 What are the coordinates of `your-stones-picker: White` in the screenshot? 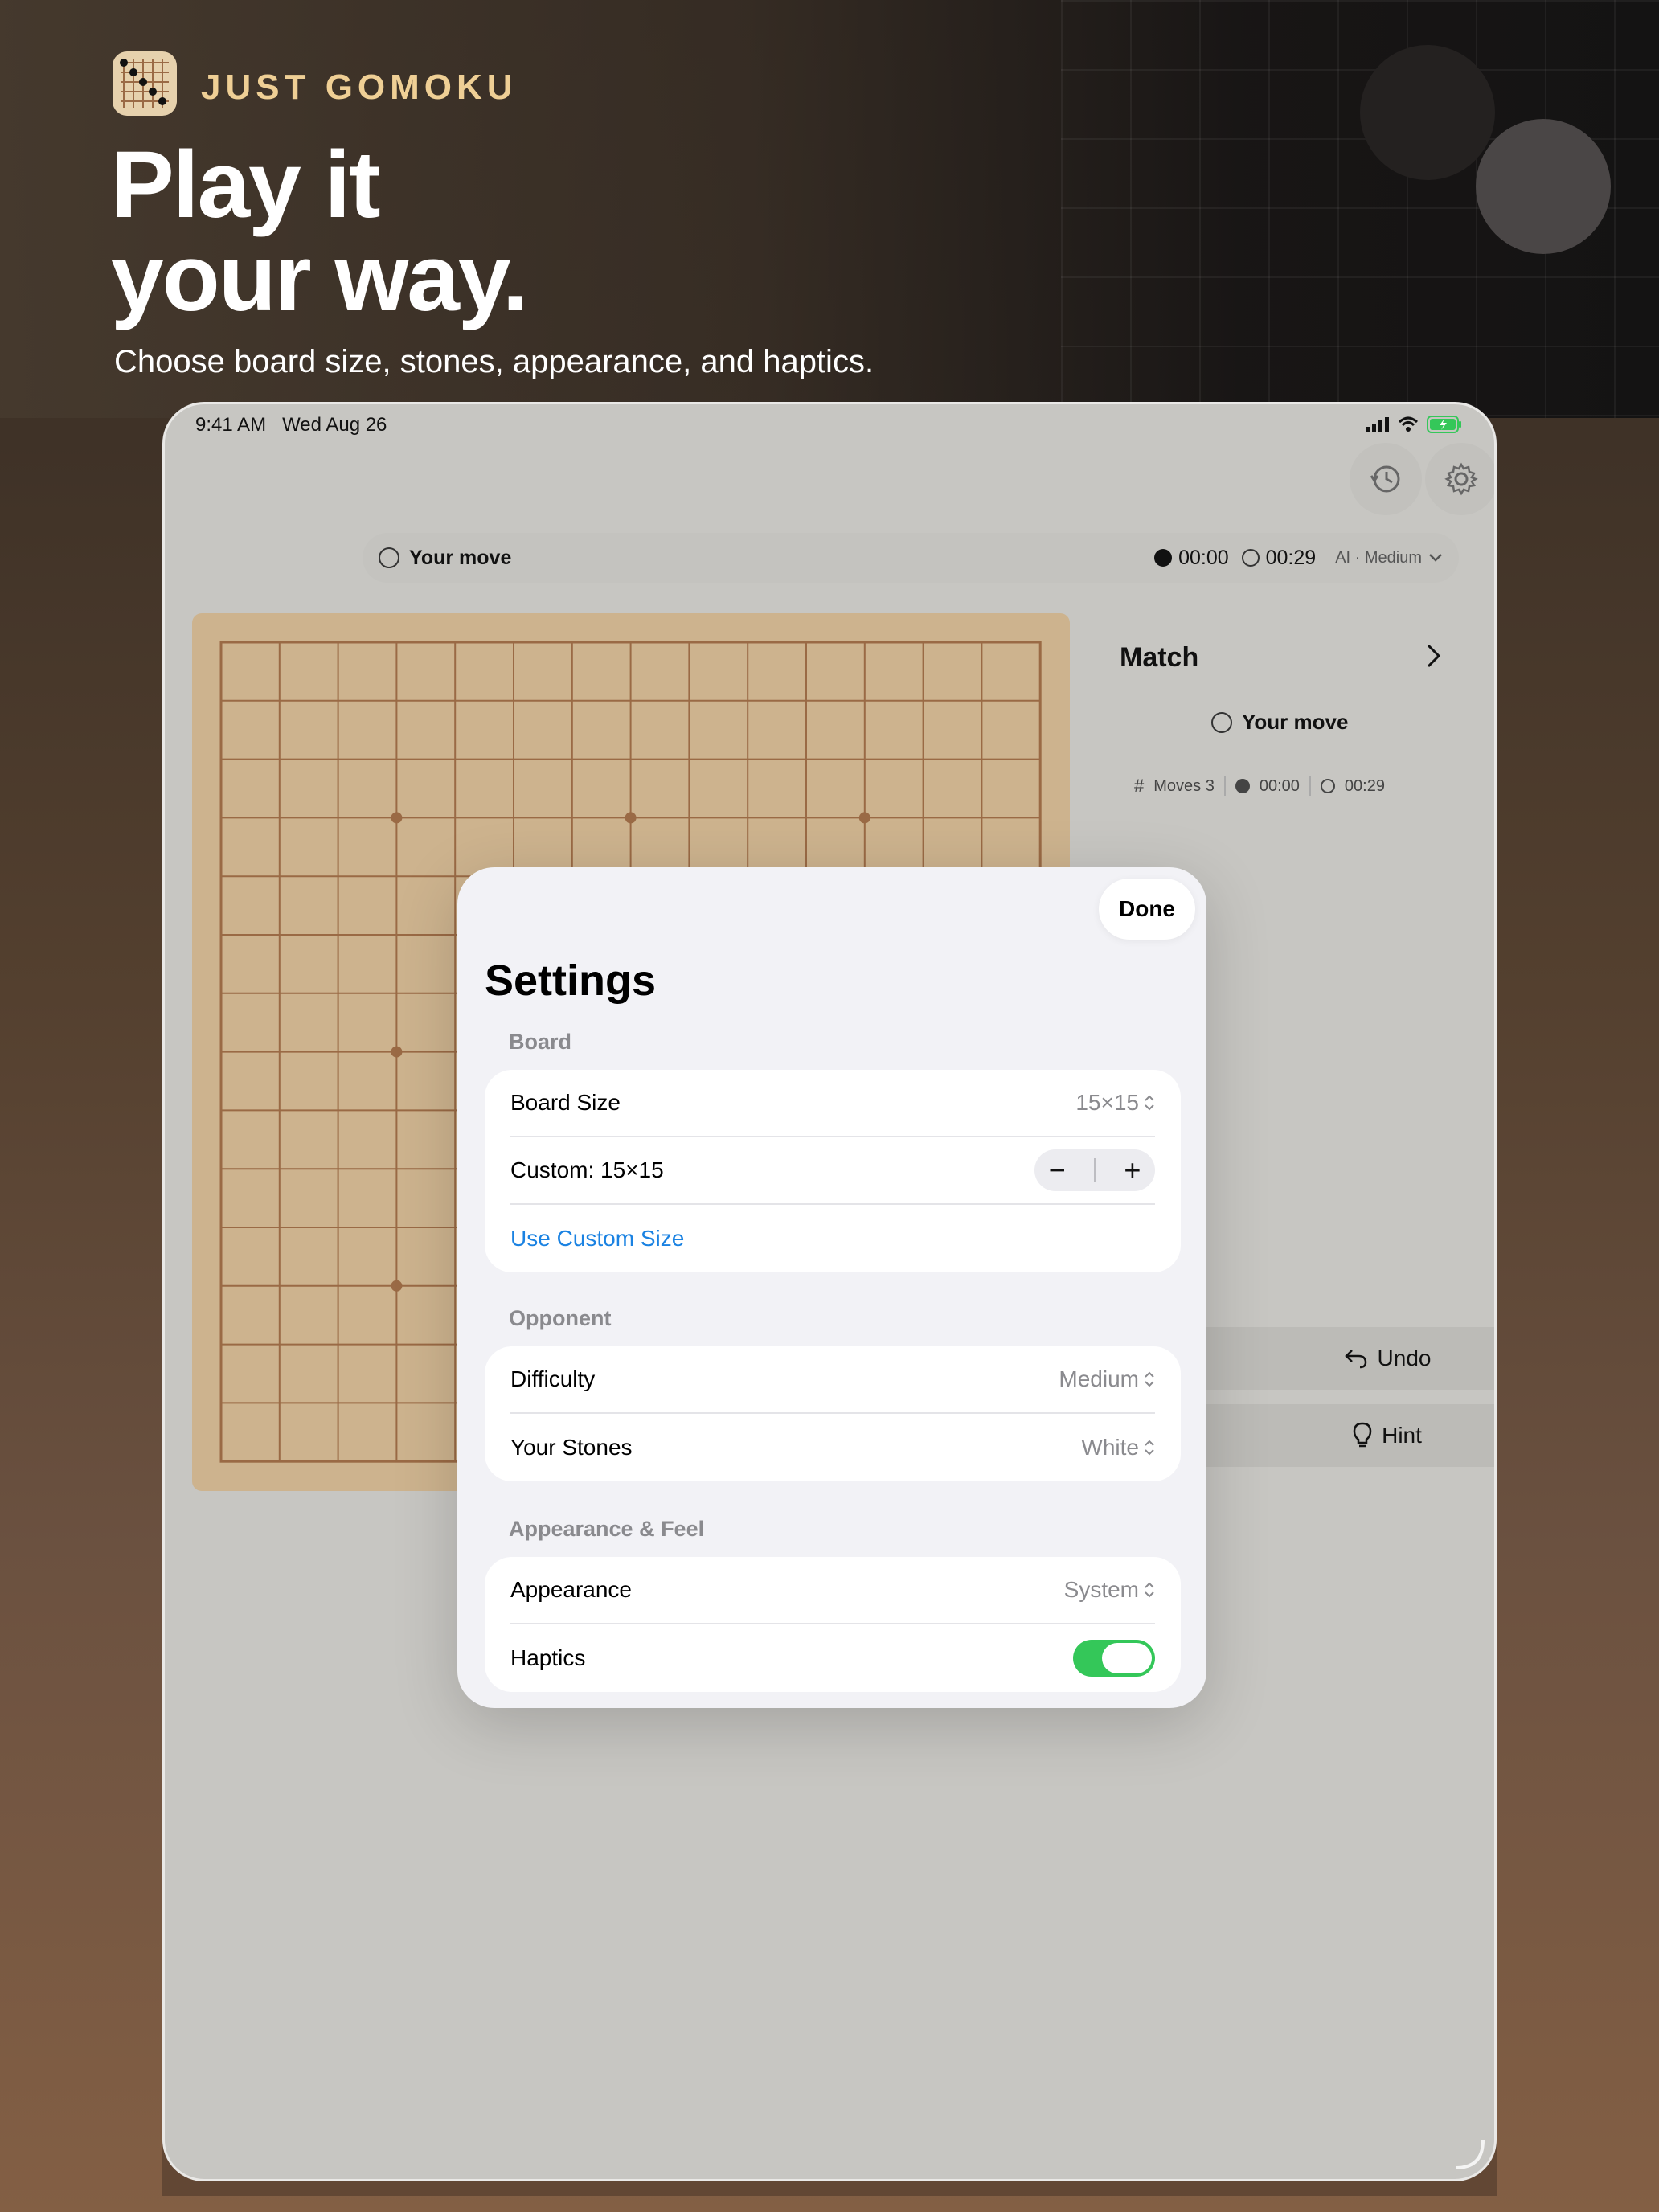 It's located at (1118, 1447).